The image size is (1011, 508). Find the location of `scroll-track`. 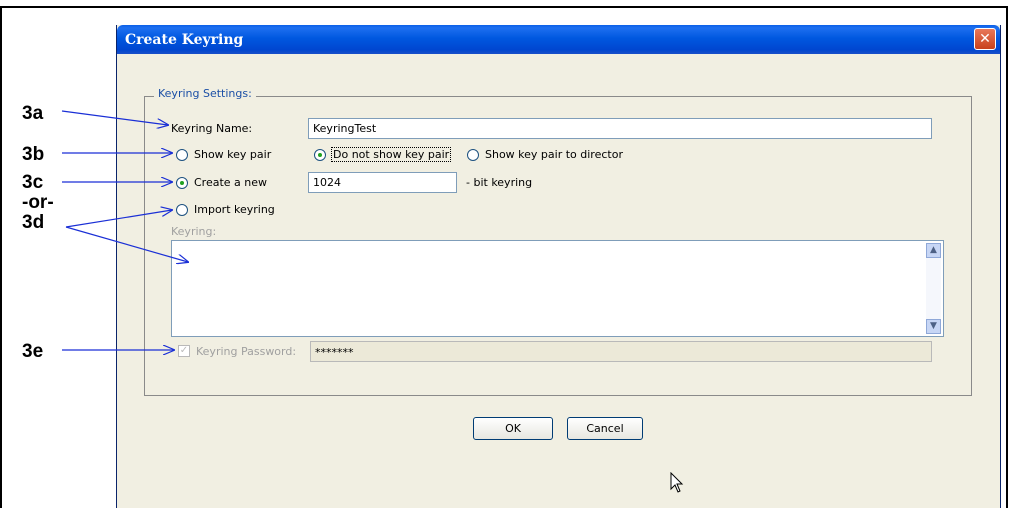

scroll-track is located at coordinates (933, 288).